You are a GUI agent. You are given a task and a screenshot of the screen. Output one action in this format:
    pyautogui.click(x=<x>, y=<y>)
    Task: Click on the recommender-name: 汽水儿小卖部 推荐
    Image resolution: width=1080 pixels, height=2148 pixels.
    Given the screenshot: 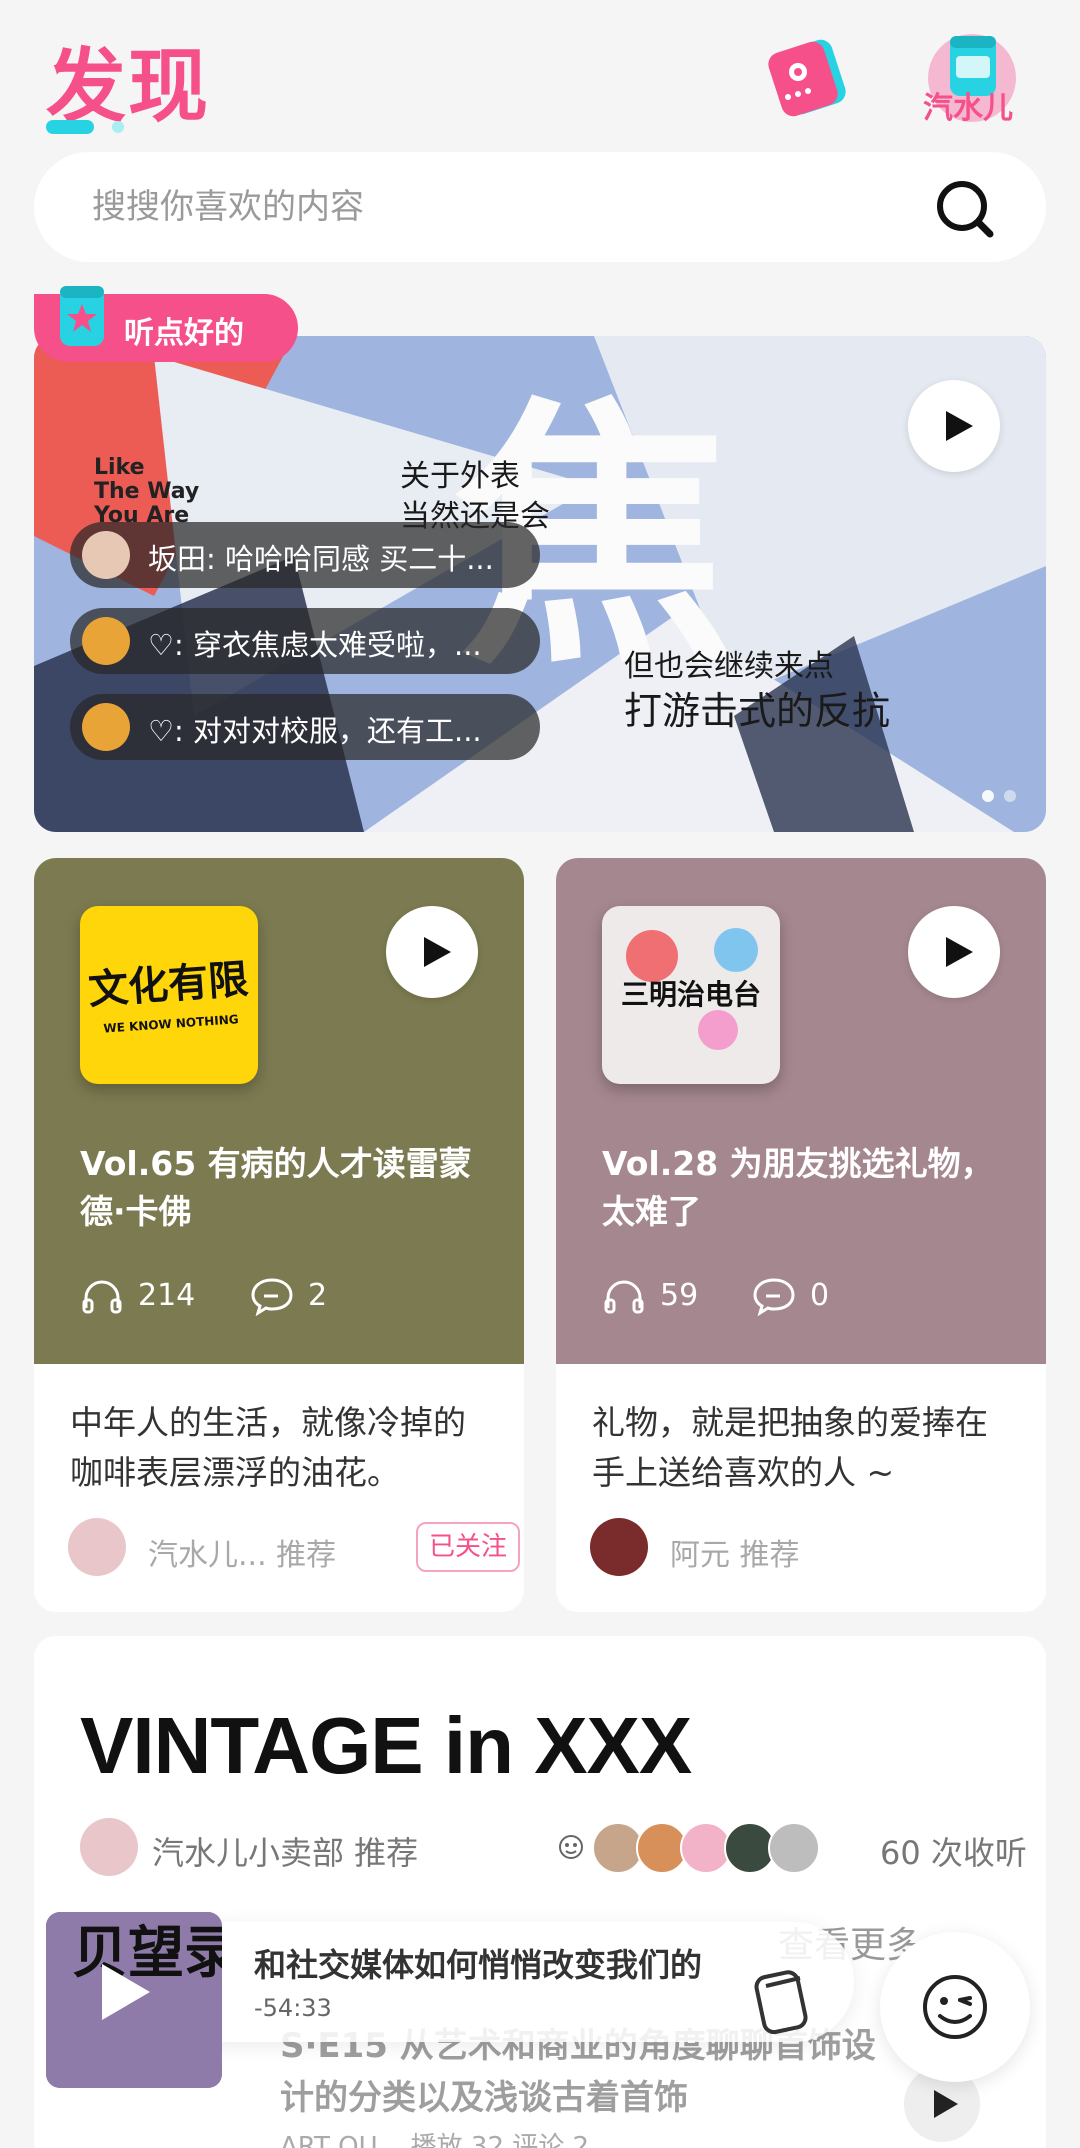 What is the action you would take?
    pyautogui.click(x=285, y=1853)
    